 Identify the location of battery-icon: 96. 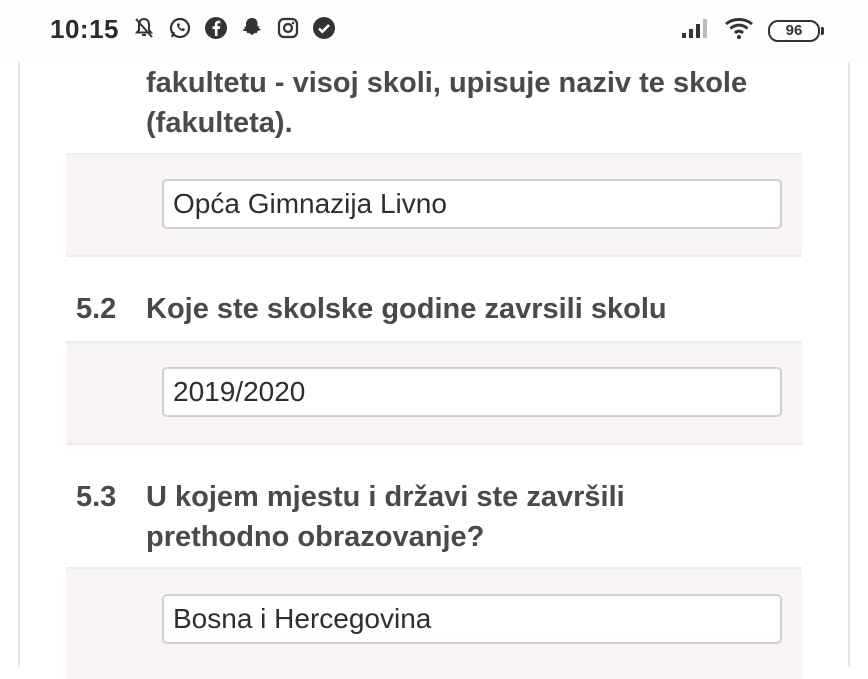
(796, 30).